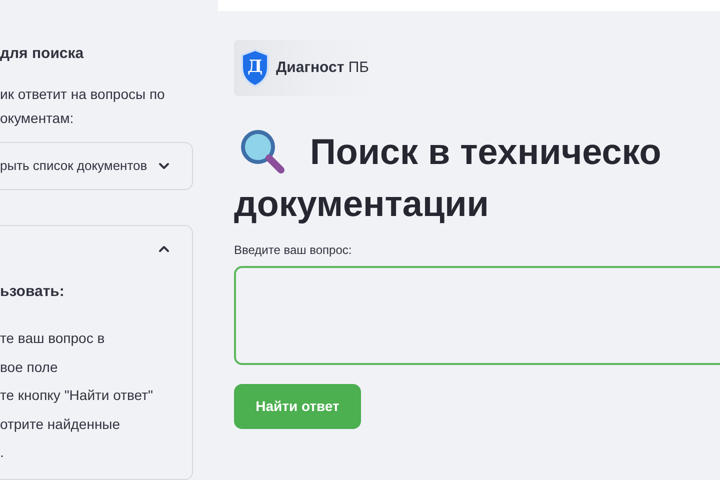 Image resolution: width=720 pixels, height=480 pixels. I want to click on shield-logo: Д, so click(255, 68).